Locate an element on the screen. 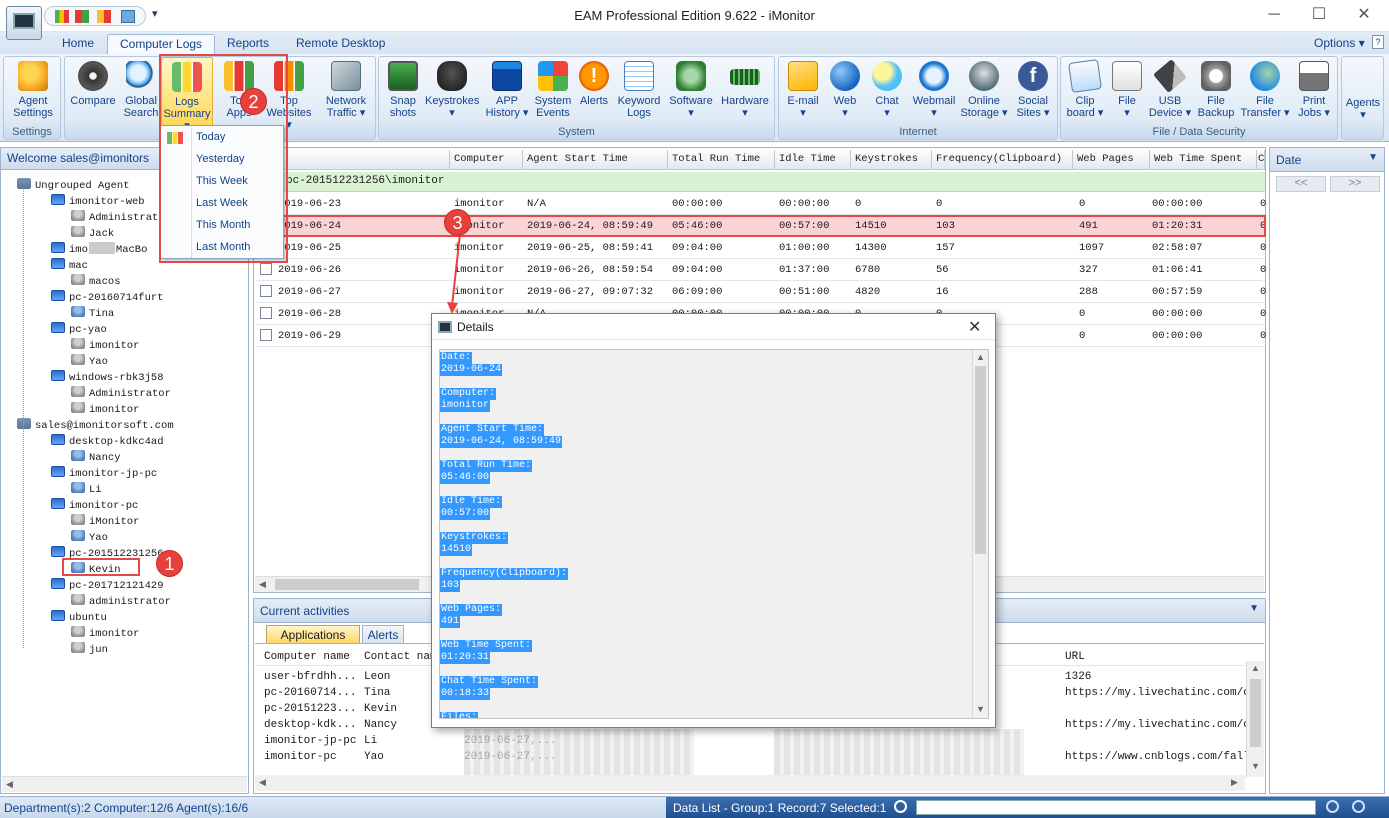 The width and height of the screenshot is (1389, 818). column-header-computer: Computer is located at coordinates (486, 160).